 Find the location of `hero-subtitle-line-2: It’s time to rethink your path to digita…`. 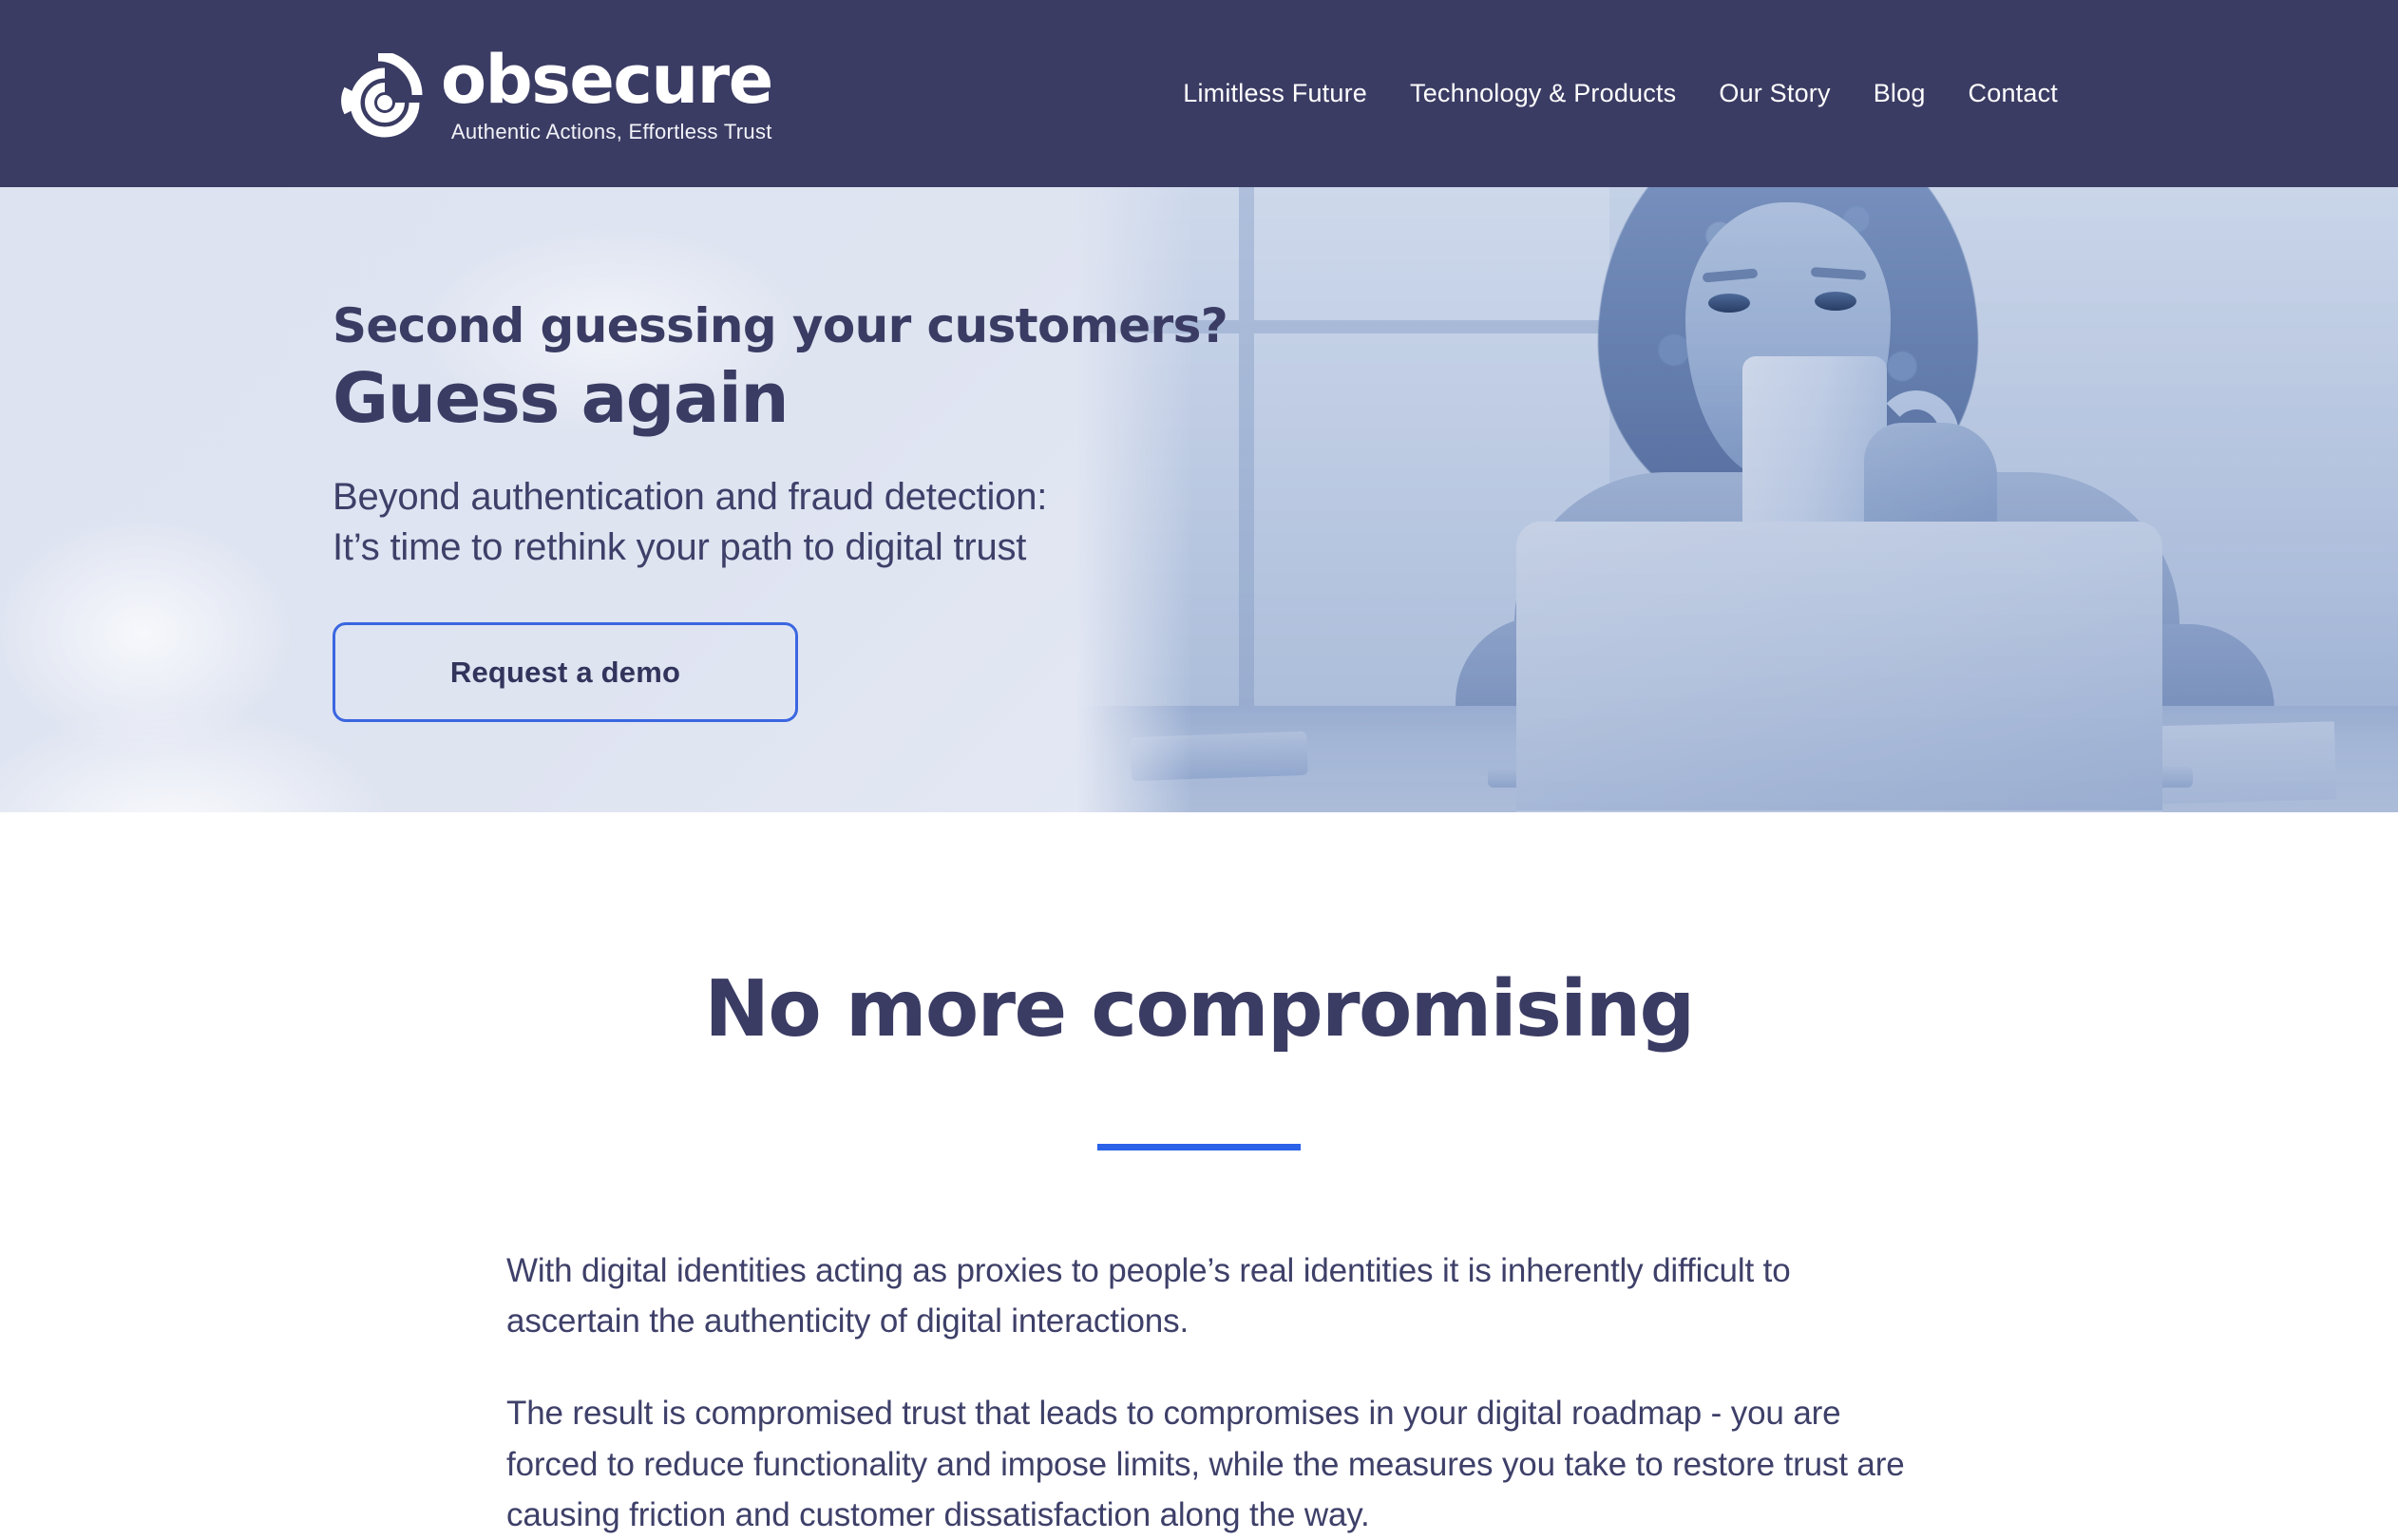

hero-subtitle-line-2: It’s time to rethink your path to digita… is located at coordinates (680, 547).